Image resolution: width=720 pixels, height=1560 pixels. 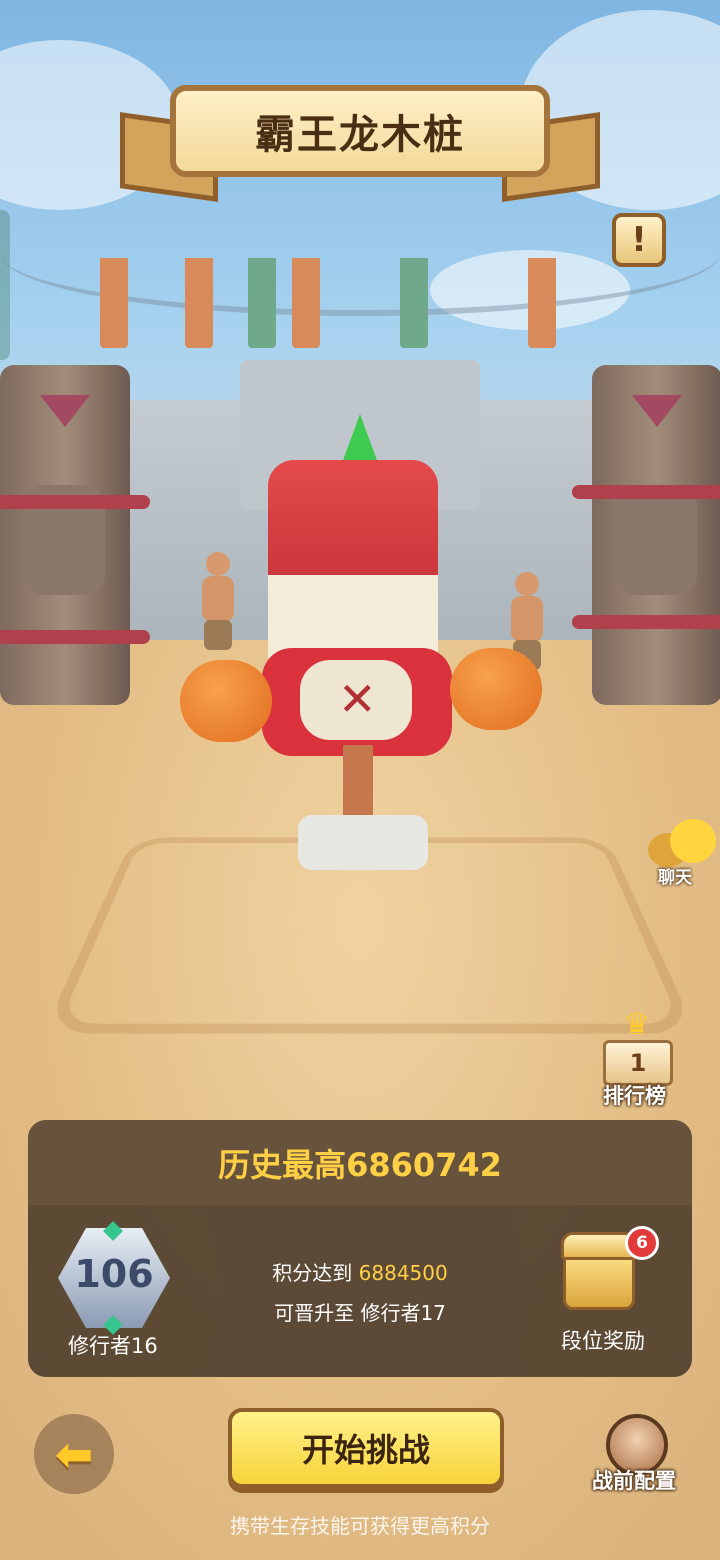 I want to click on back-arrow-icon: ⬅, so click(x=74, y=1454).